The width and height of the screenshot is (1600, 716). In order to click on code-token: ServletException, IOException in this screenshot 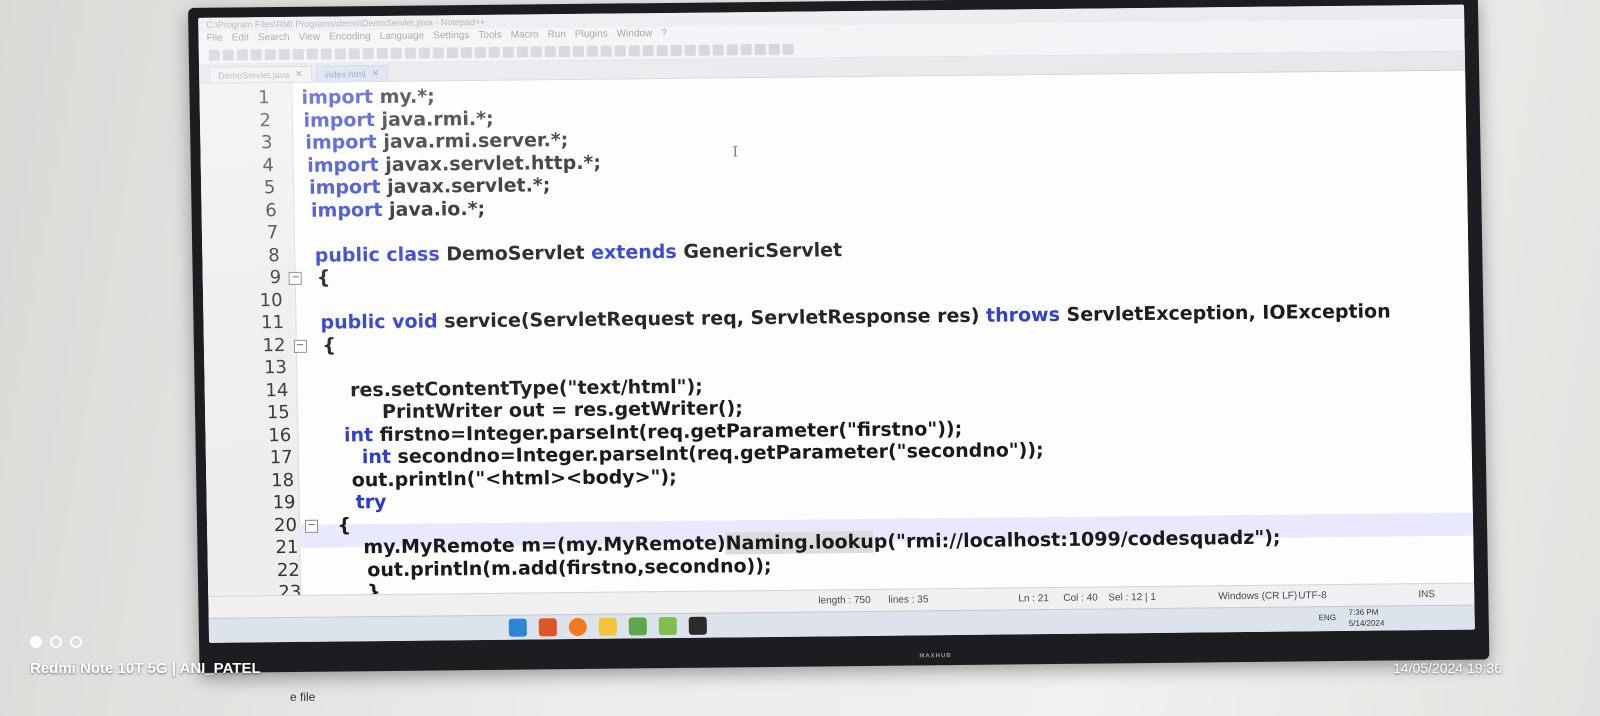, I will do `click(1225, 313)`.